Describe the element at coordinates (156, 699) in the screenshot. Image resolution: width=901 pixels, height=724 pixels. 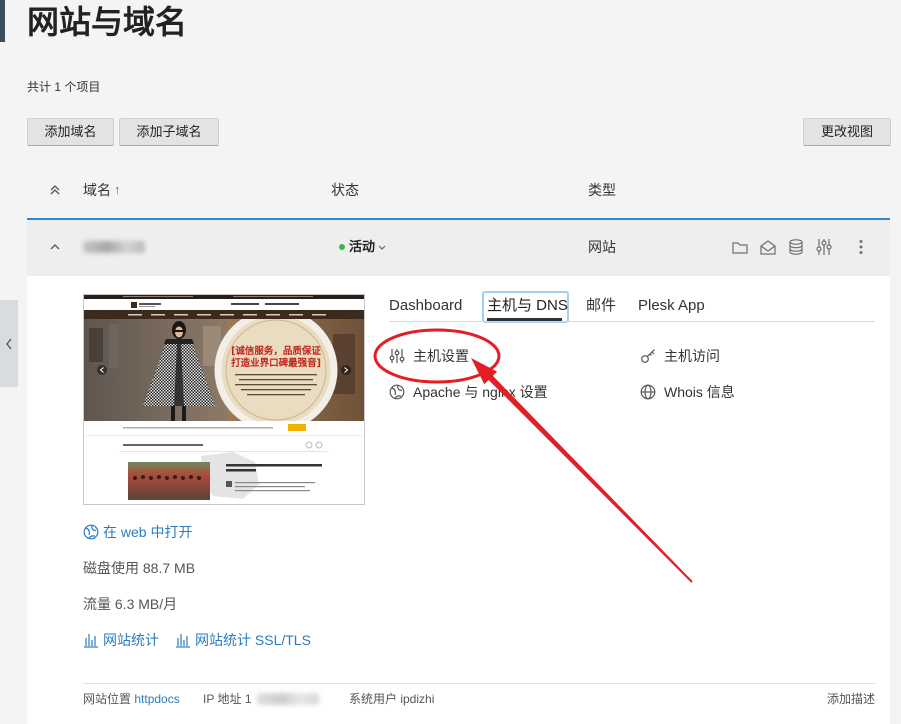
I see `httpdocs-link: httpdocs` at that location.